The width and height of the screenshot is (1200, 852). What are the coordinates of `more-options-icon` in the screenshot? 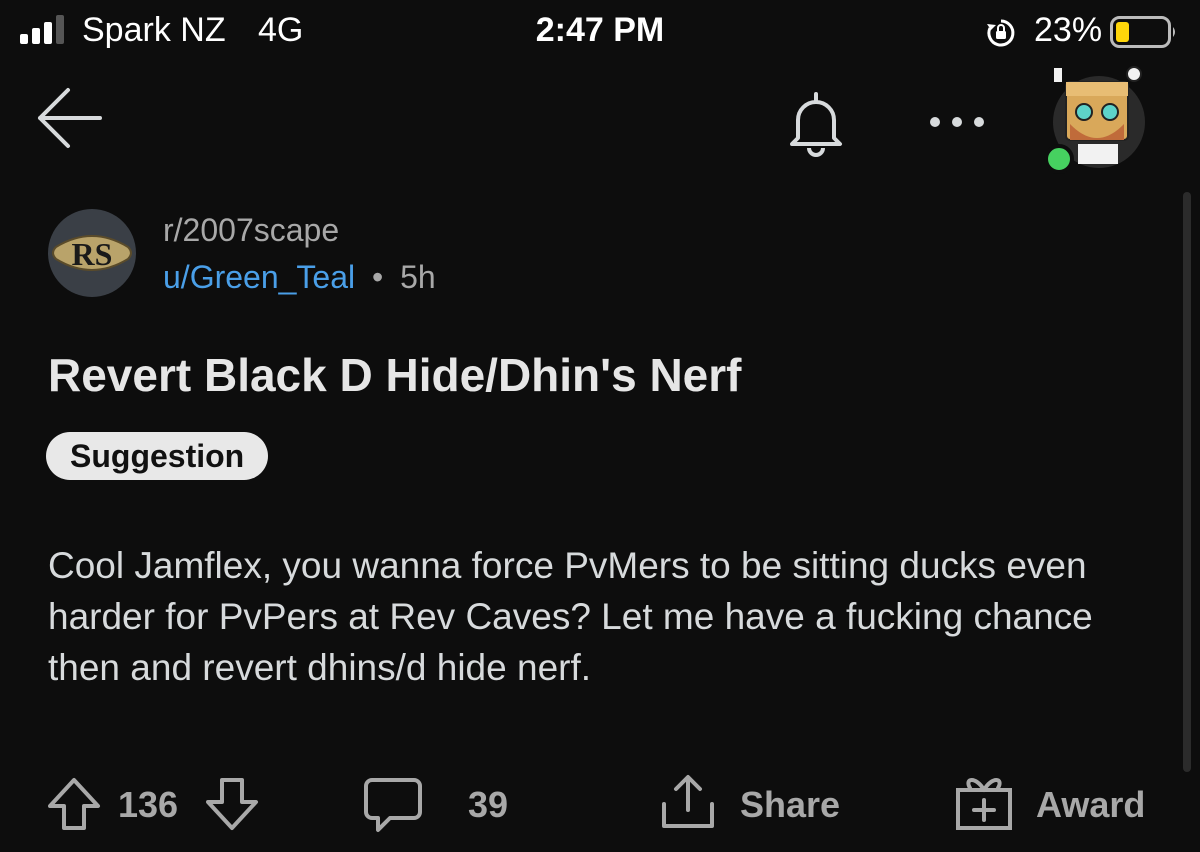 It's located at (957, 122).